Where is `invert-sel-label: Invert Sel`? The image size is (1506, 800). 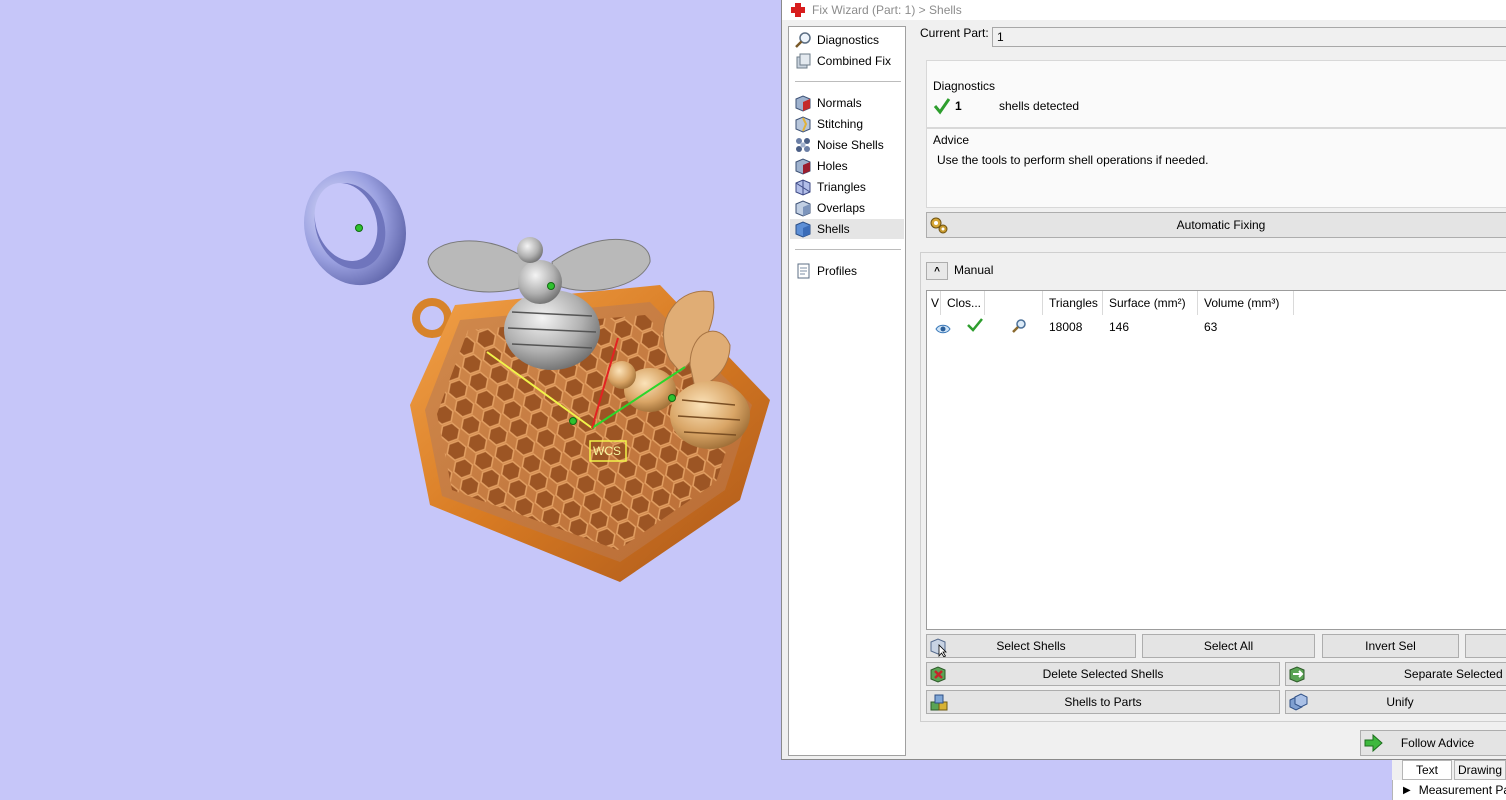 invert-sel-label: Invert Sel is located at coordinates (1390, 646).